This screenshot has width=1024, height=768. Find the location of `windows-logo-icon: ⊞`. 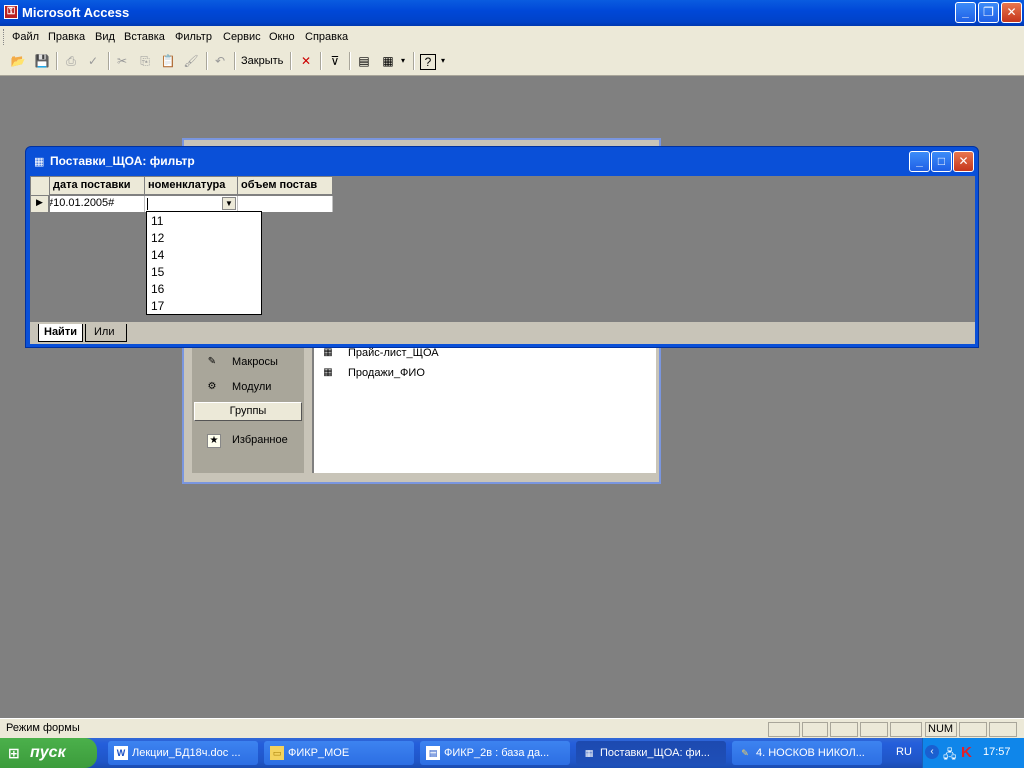

windows-logo-icon: ⊞ is located at coordinates (14, 753).